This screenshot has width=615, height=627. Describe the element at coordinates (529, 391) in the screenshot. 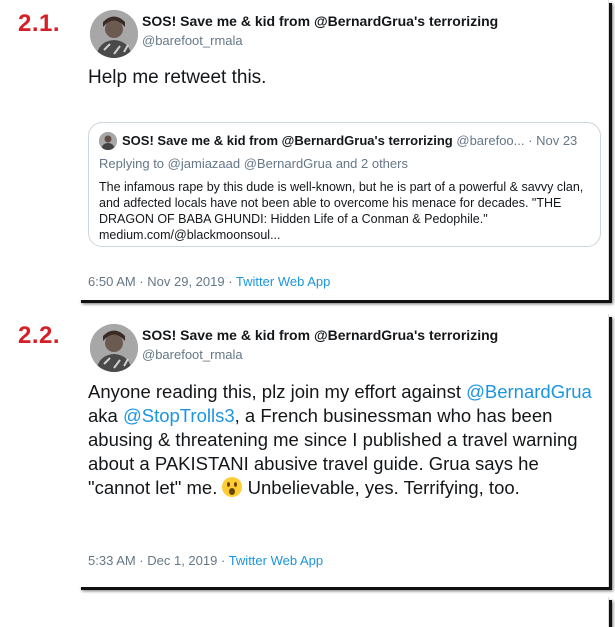

I see `mention-bernardgrua: @BernardGrua` at that location.